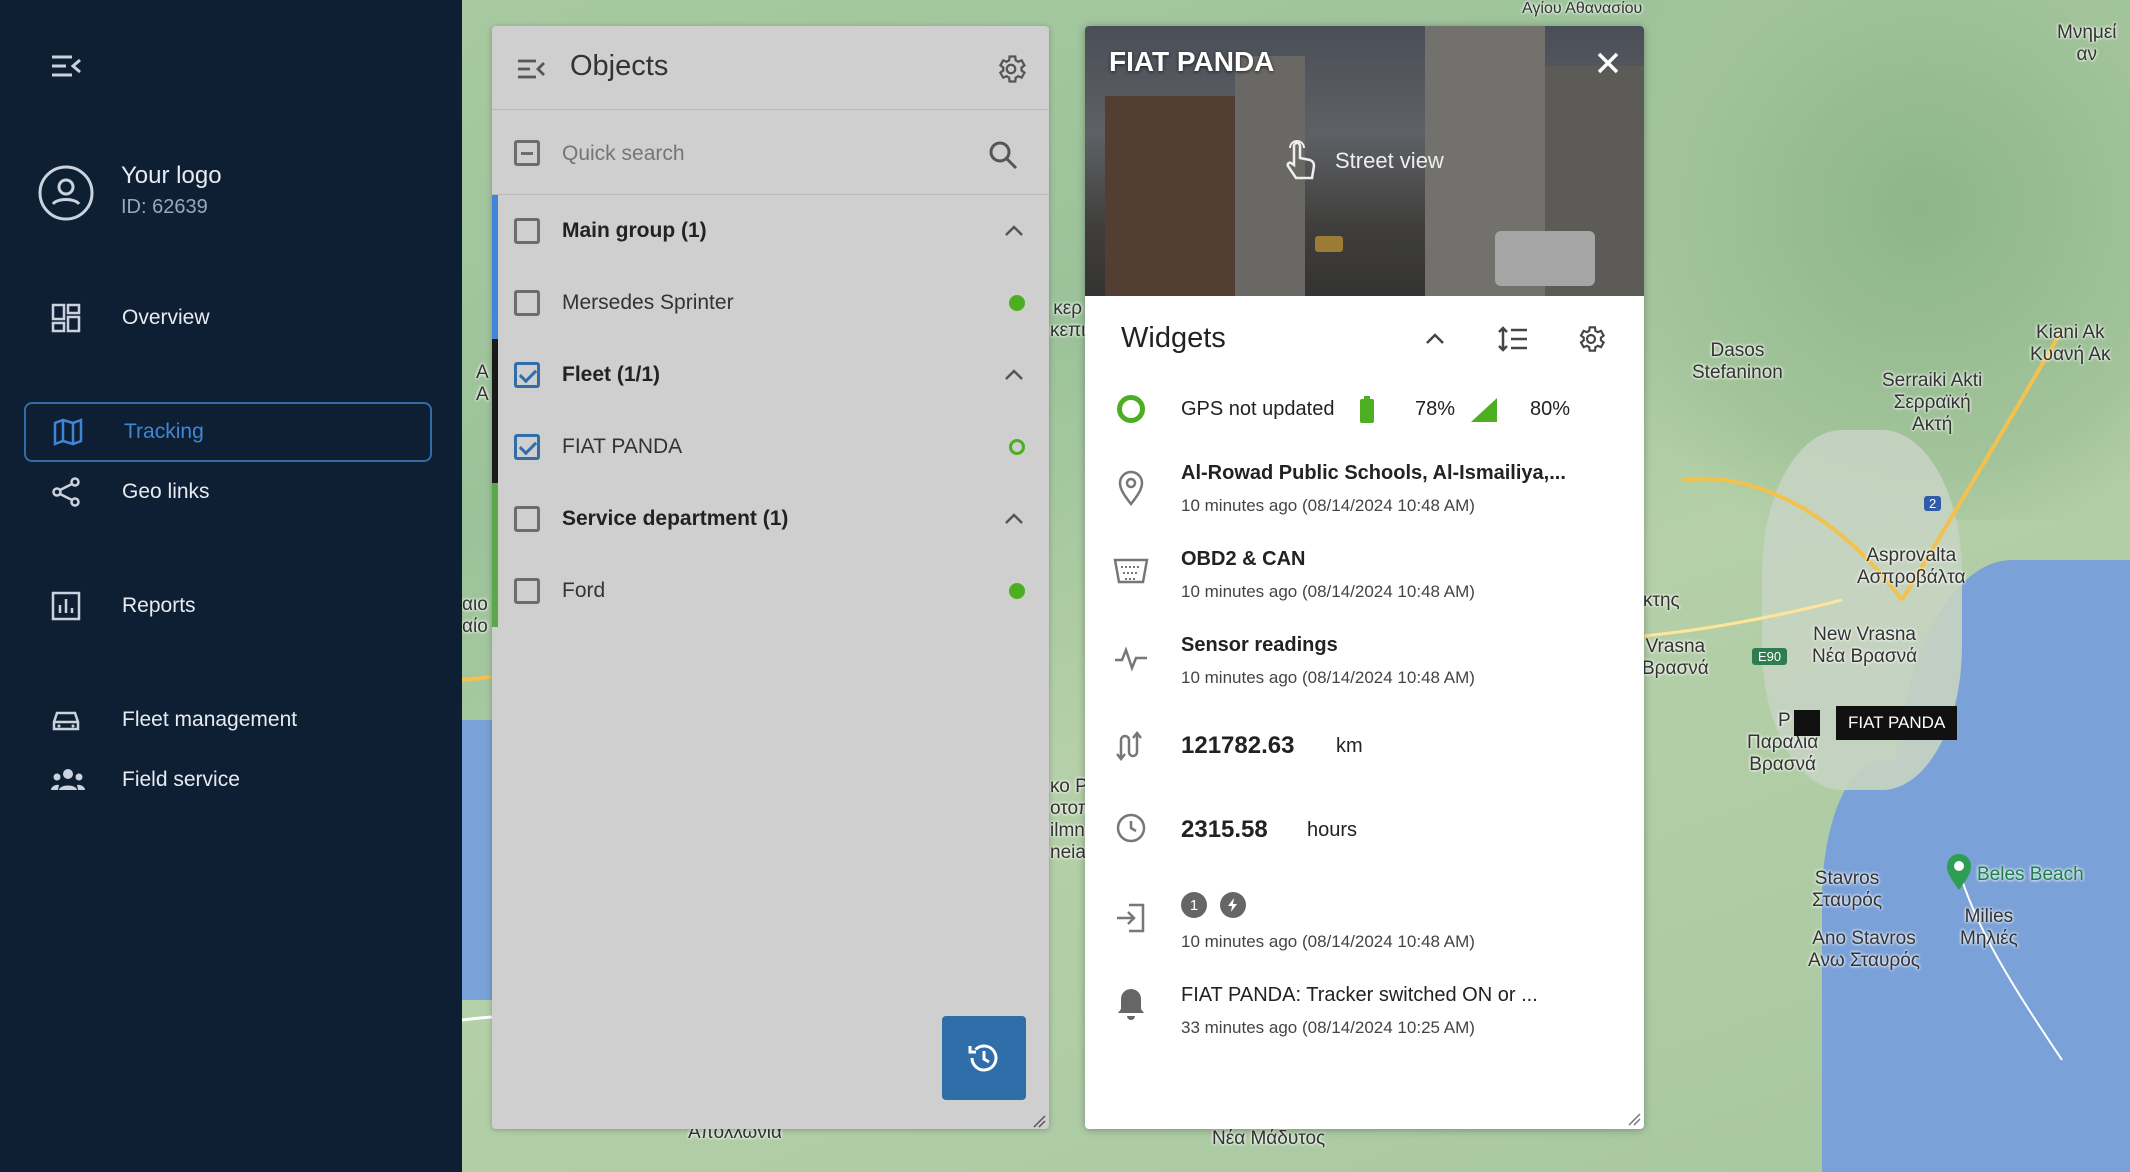  I want to click on vehicle-marker-label: FIAT PANDA, so click(1897, 723).